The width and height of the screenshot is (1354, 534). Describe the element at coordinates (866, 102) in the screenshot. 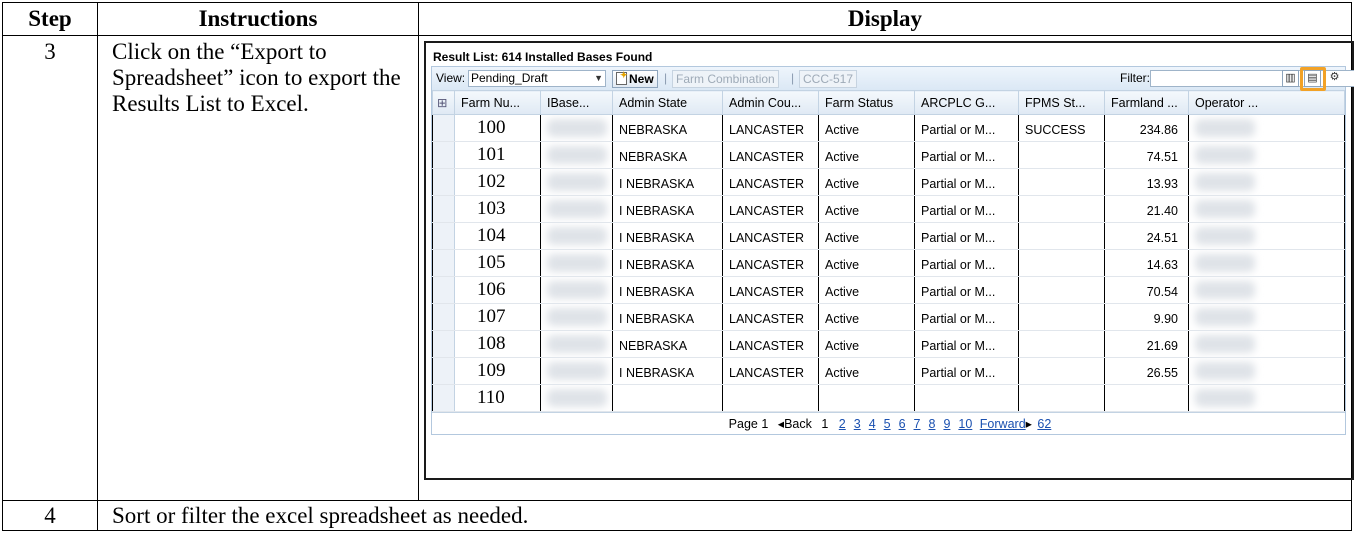

I see `column-header: Farm Status` at that location.